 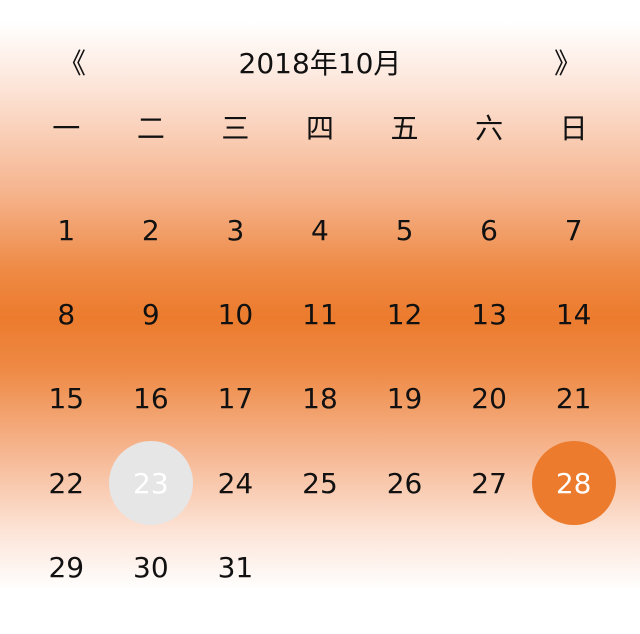 I want to click on day-number: 19, so click(x=404, y=399).